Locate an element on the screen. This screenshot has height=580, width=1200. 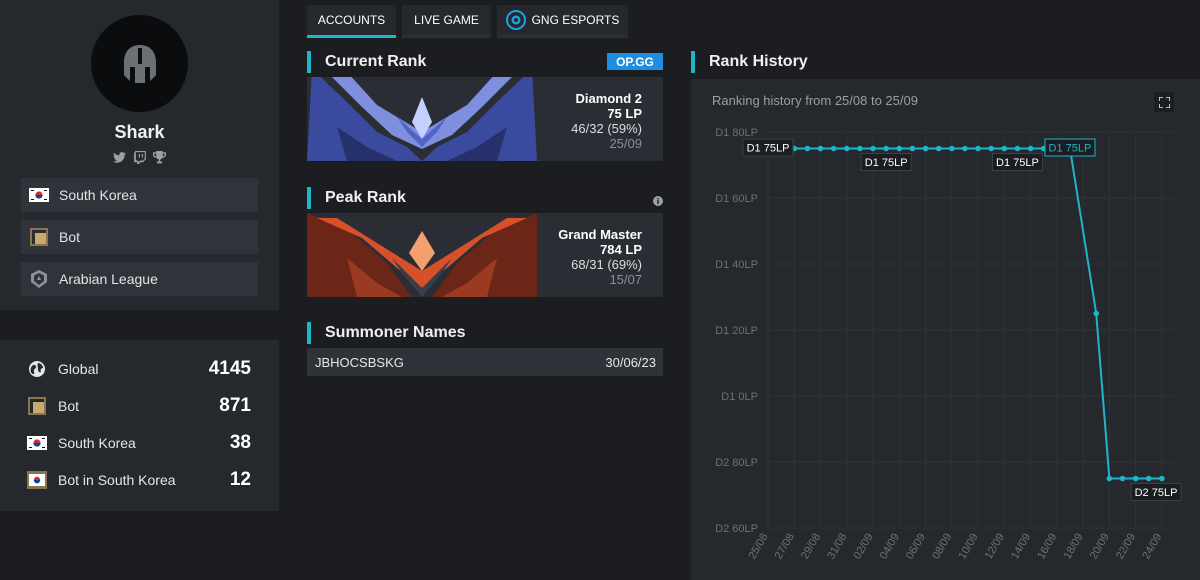
info-row-league: Arabian League is located at coordinates (139, 279).